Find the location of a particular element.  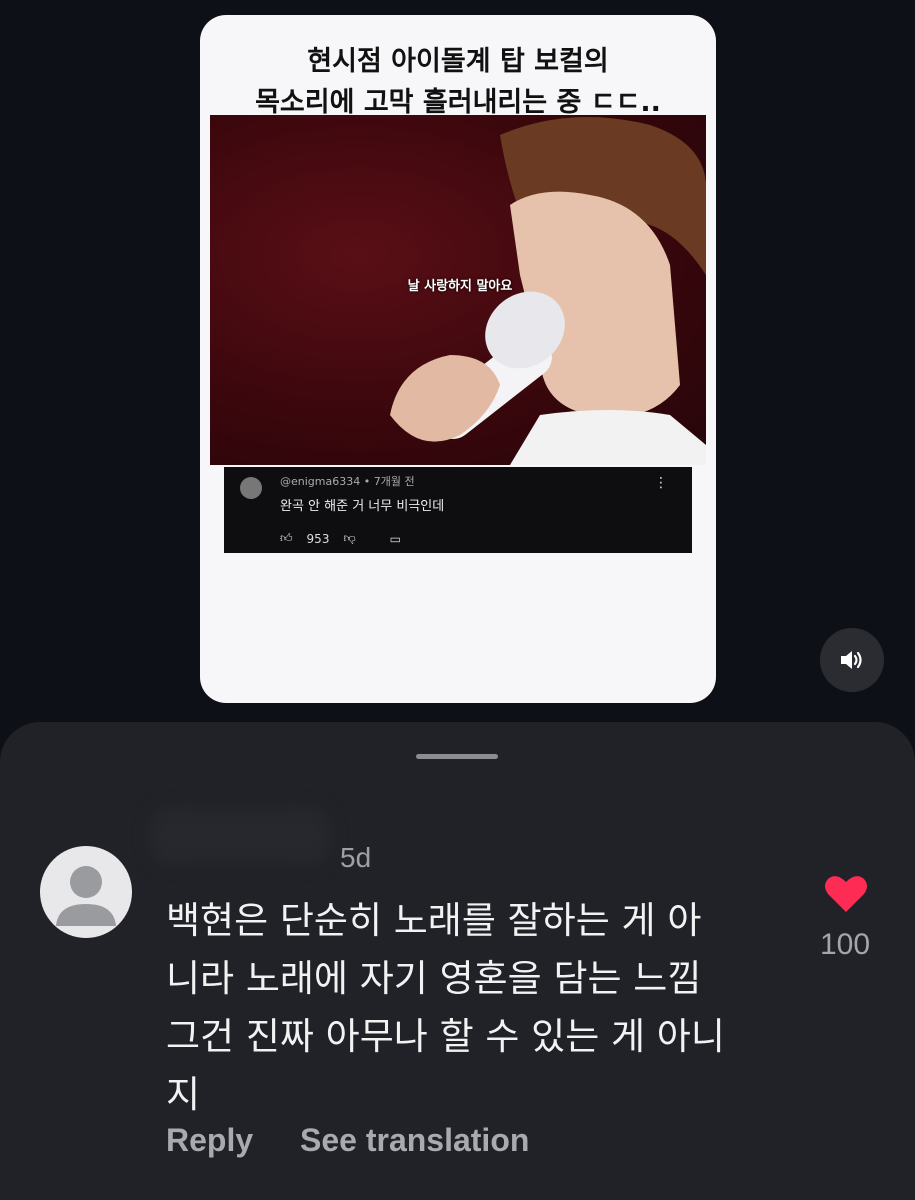

avatar is located at coordinates (86, 892).